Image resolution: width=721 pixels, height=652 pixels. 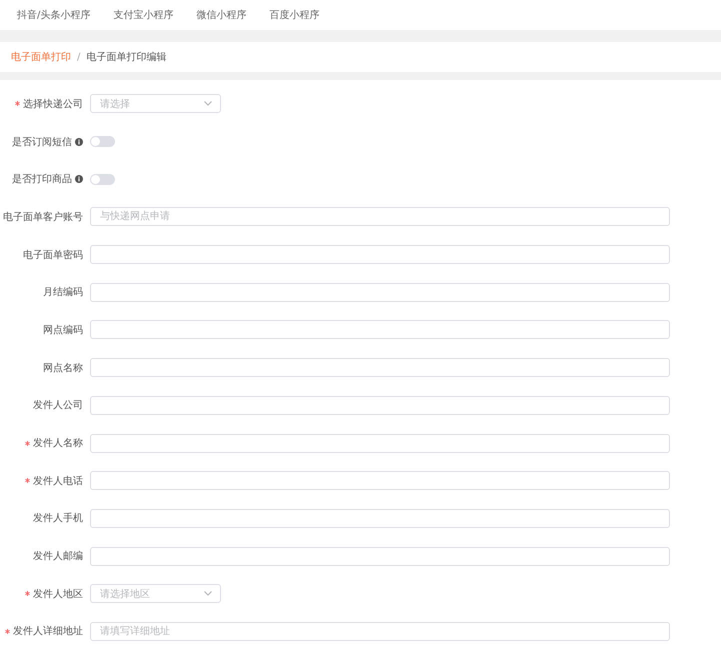 What do you see at coordinates (58, 557) in the screenshot?
I see `field-label: 发件人邮编` at bounding box center [58, 557].